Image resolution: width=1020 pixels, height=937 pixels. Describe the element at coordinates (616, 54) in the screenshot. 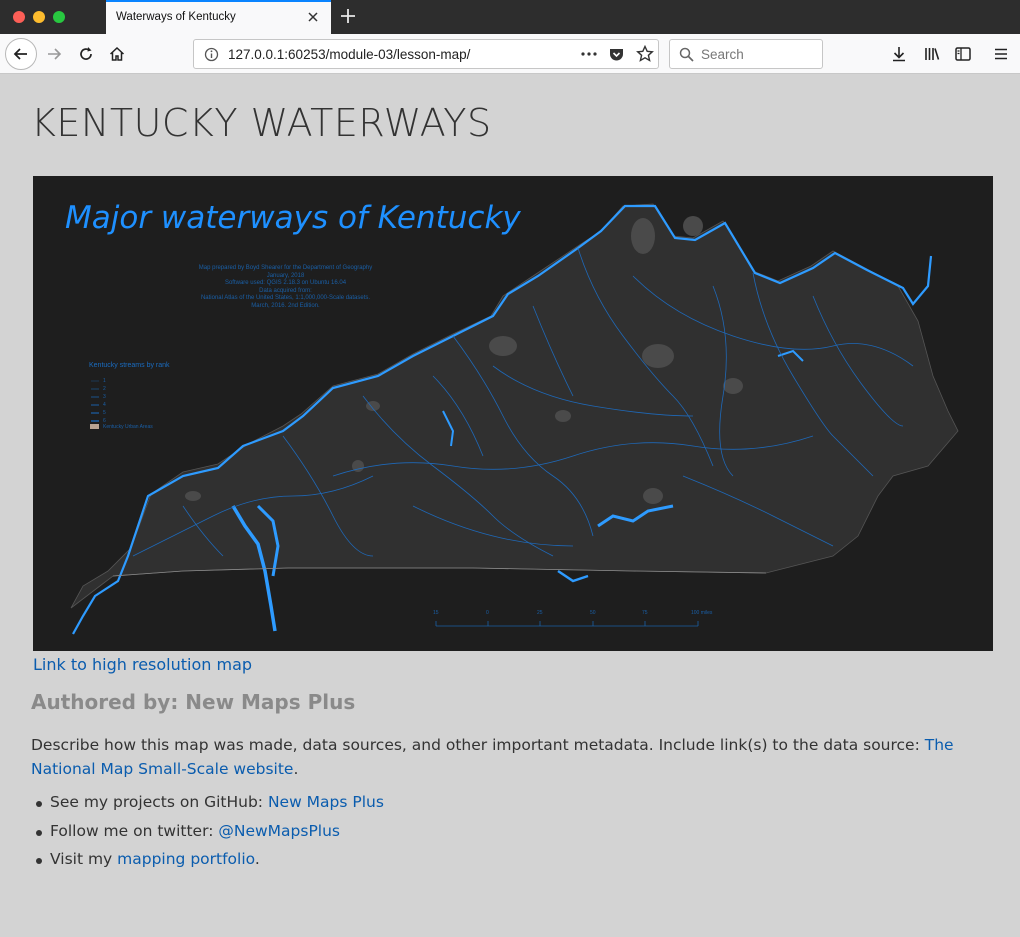

I see `pocket-icon` at that location.